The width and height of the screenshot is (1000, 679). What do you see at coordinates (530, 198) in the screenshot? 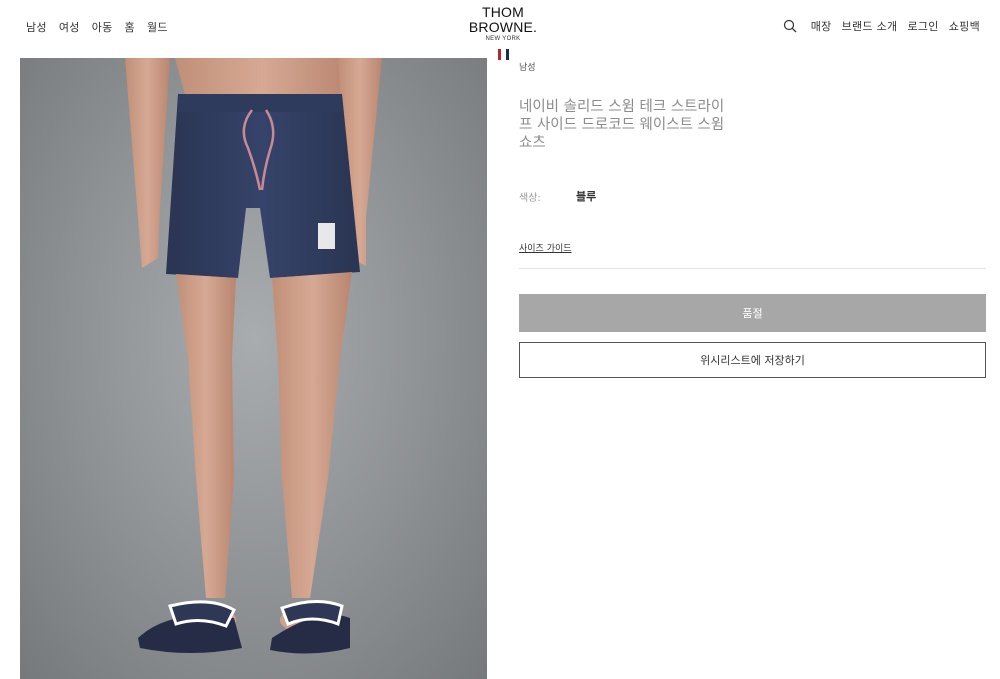
I see `color-label: 색상:` at bounding box center [530, 198].